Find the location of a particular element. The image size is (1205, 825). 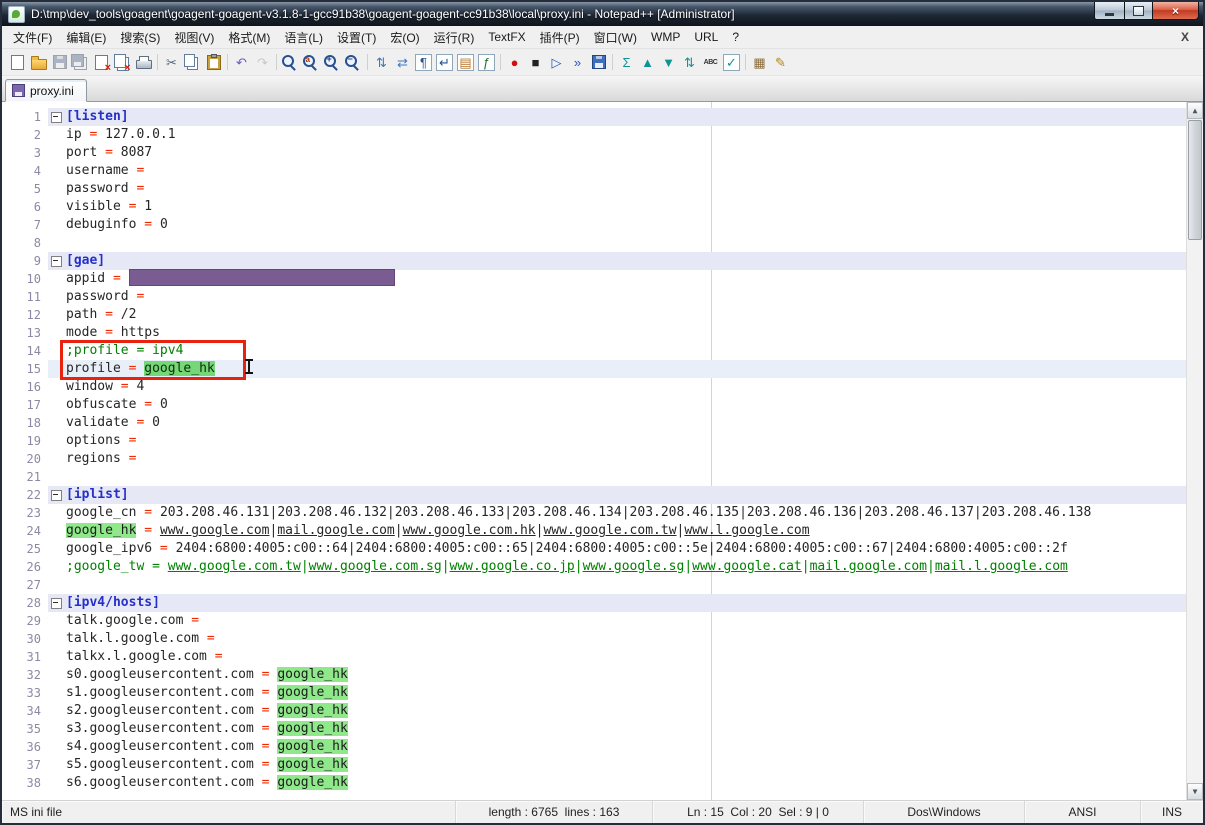

code-line: 34 s2.googleusercontent.com = google_hk is located at coordinates (594, 711).